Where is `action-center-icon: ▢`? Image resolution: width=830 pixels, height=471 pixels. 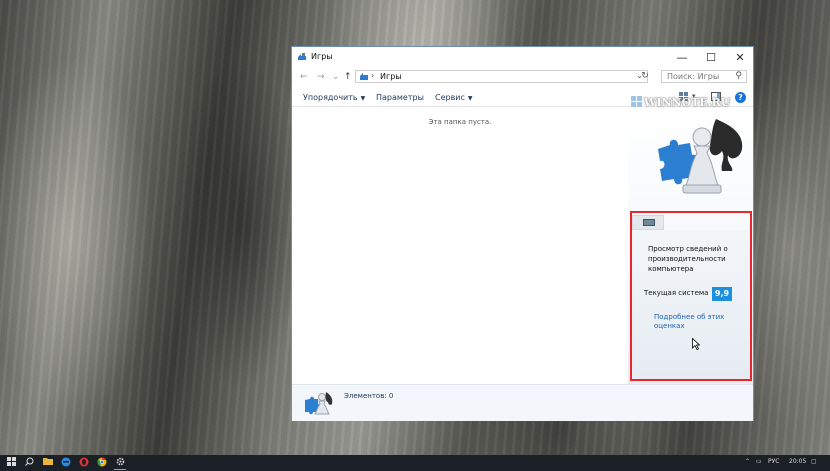 action-center-icon: ▢ is located at coordinates (814, 461).